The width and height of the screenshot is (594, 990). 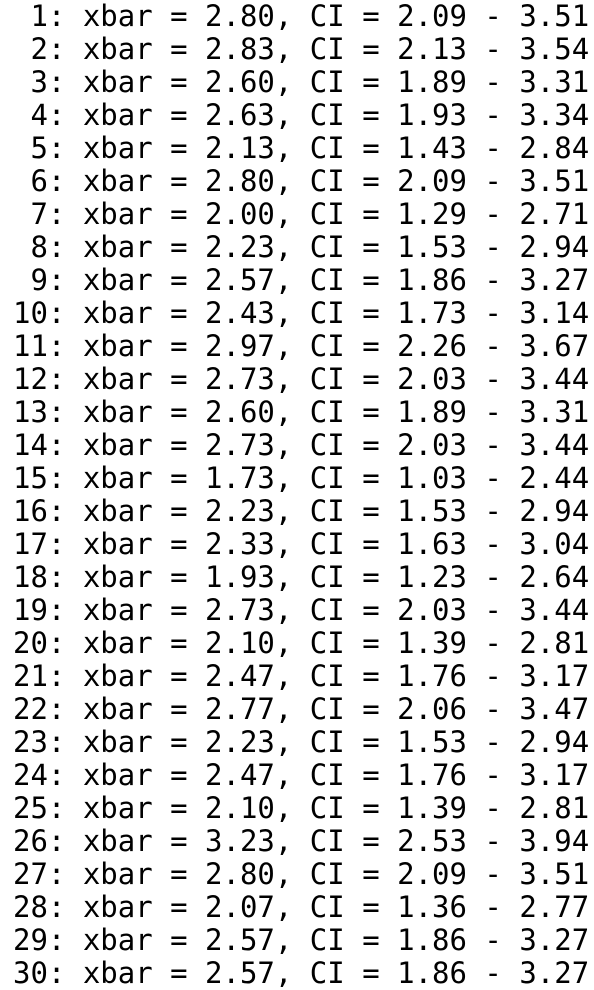 I want to click on output-line: 9: xbar = 2.57, CI = 1.86 - 3.27, so click(x=301, y=280).